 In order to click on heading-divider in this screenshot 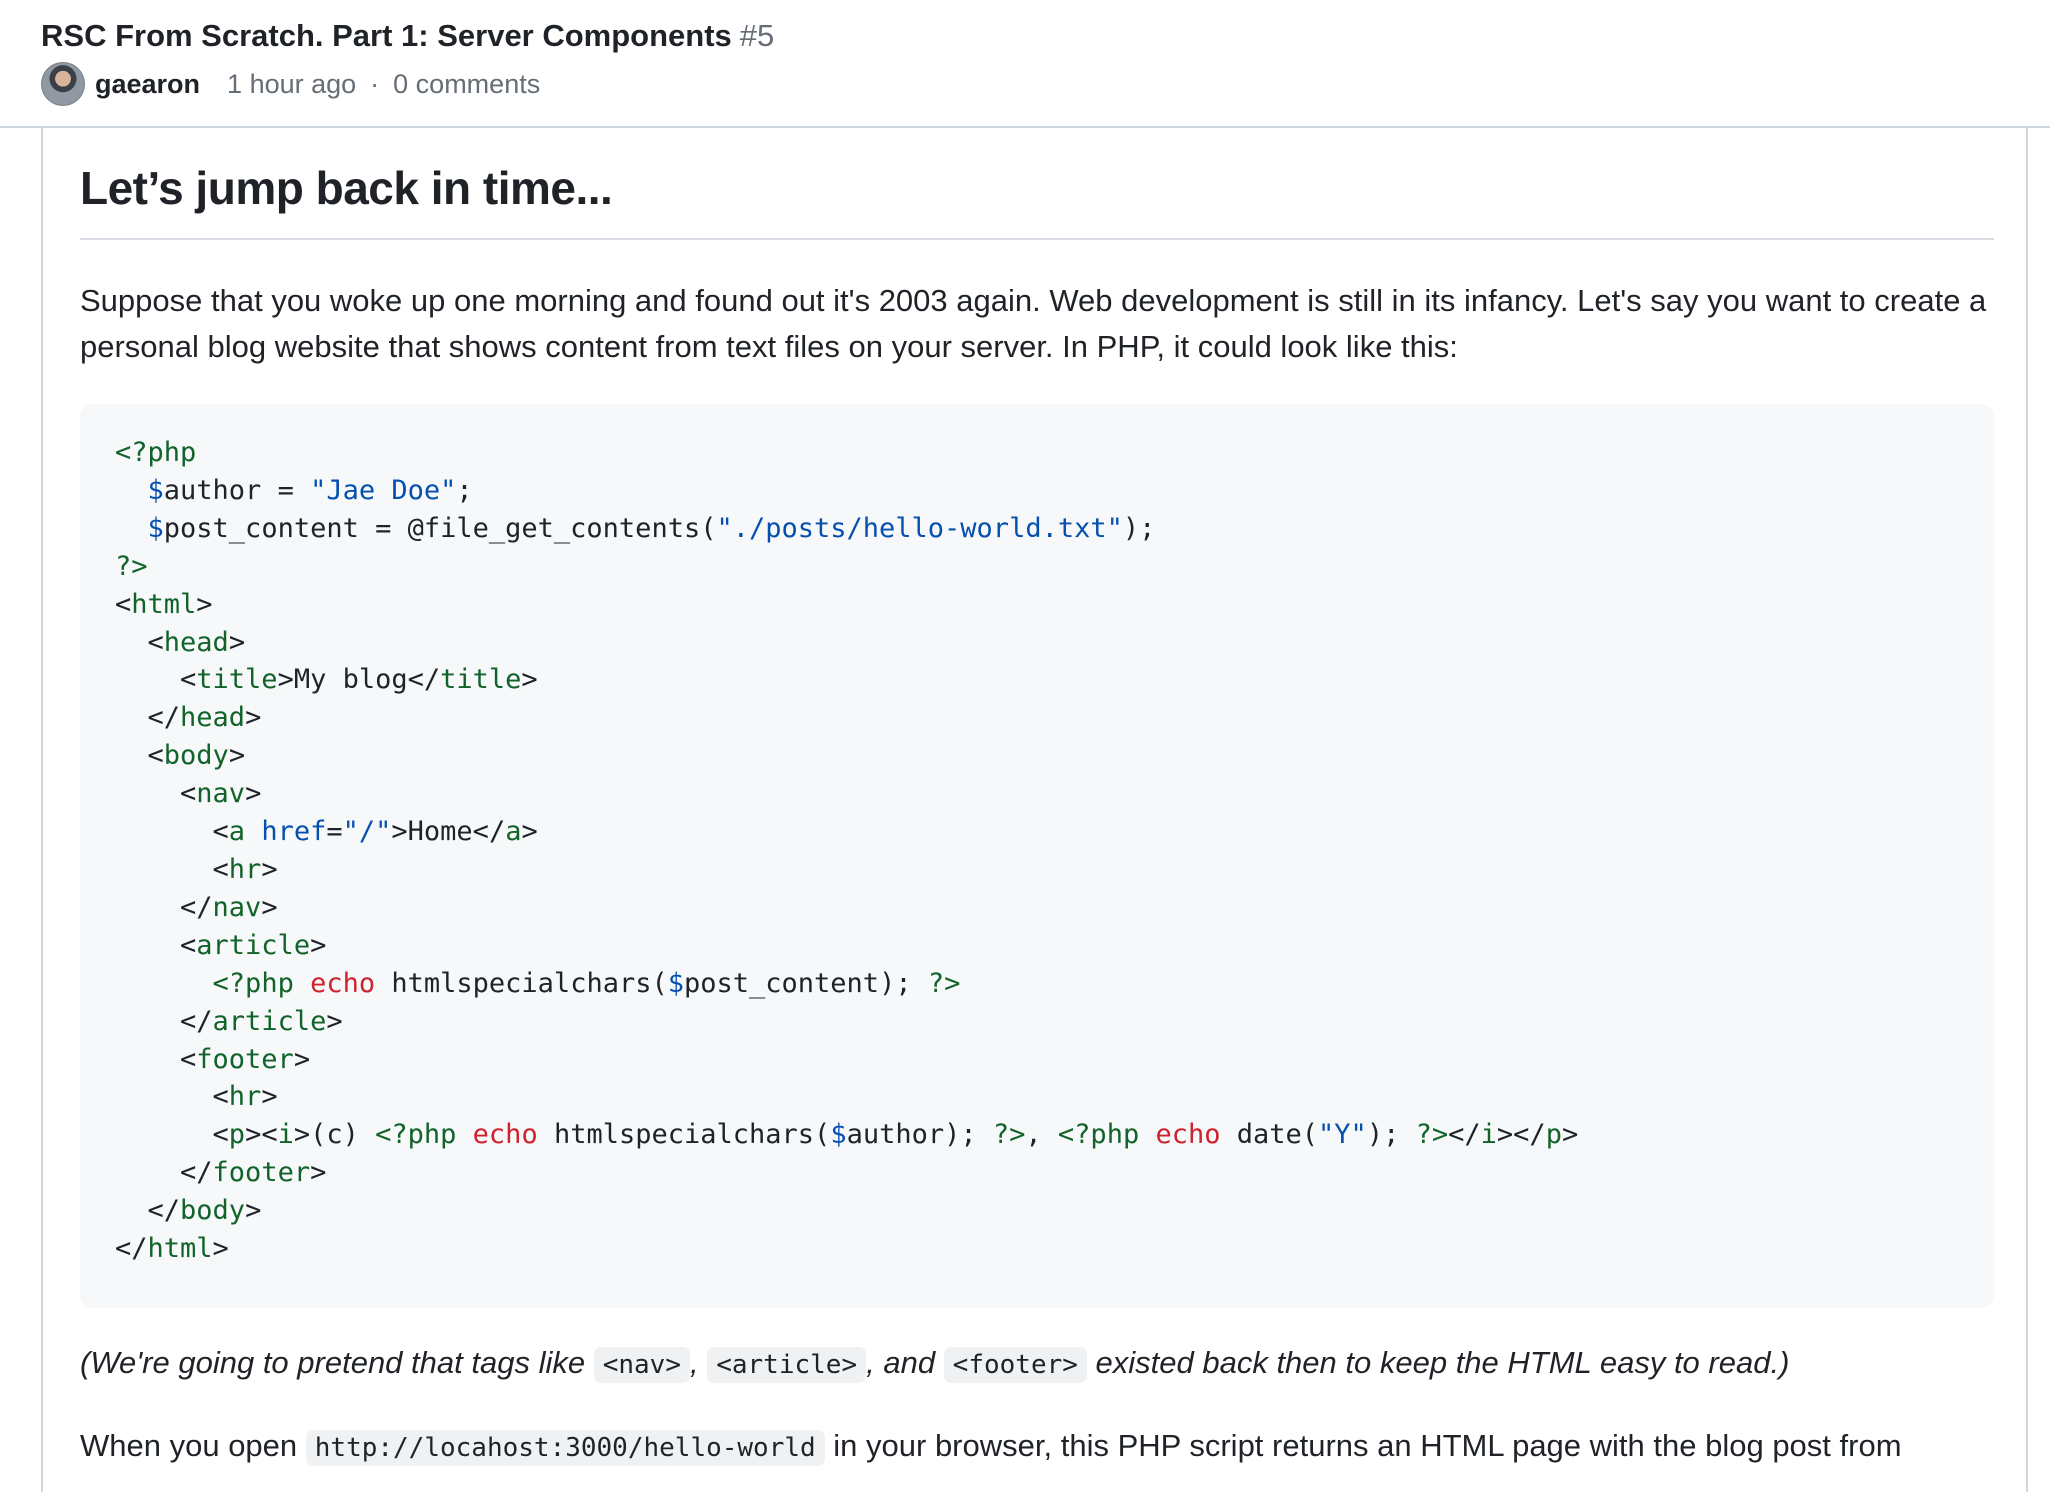, I will do `click(1037, 239)`.